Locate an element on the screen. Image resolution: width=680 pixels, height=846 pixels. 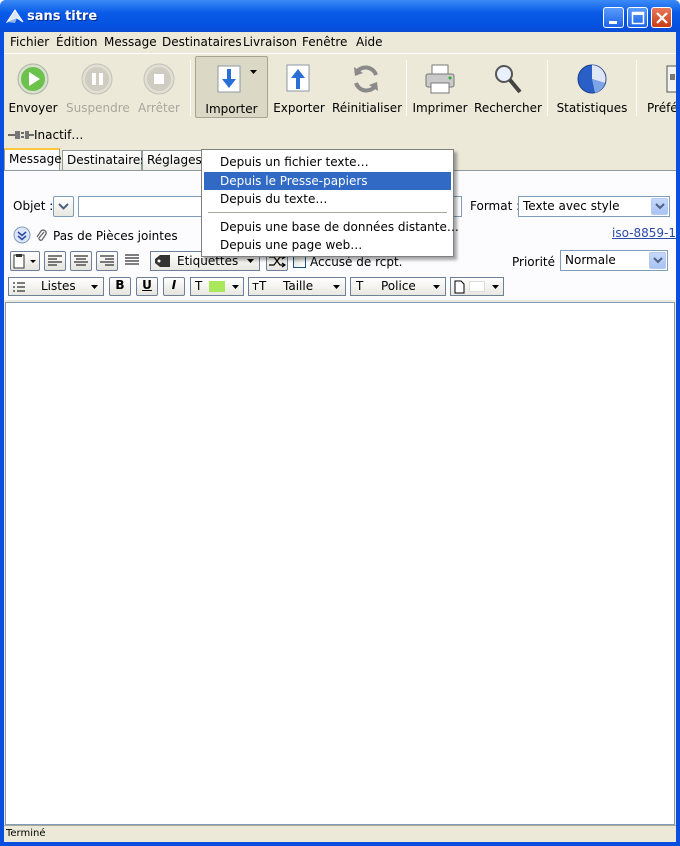
text-color-swatch is located at coordinates (217, 286).